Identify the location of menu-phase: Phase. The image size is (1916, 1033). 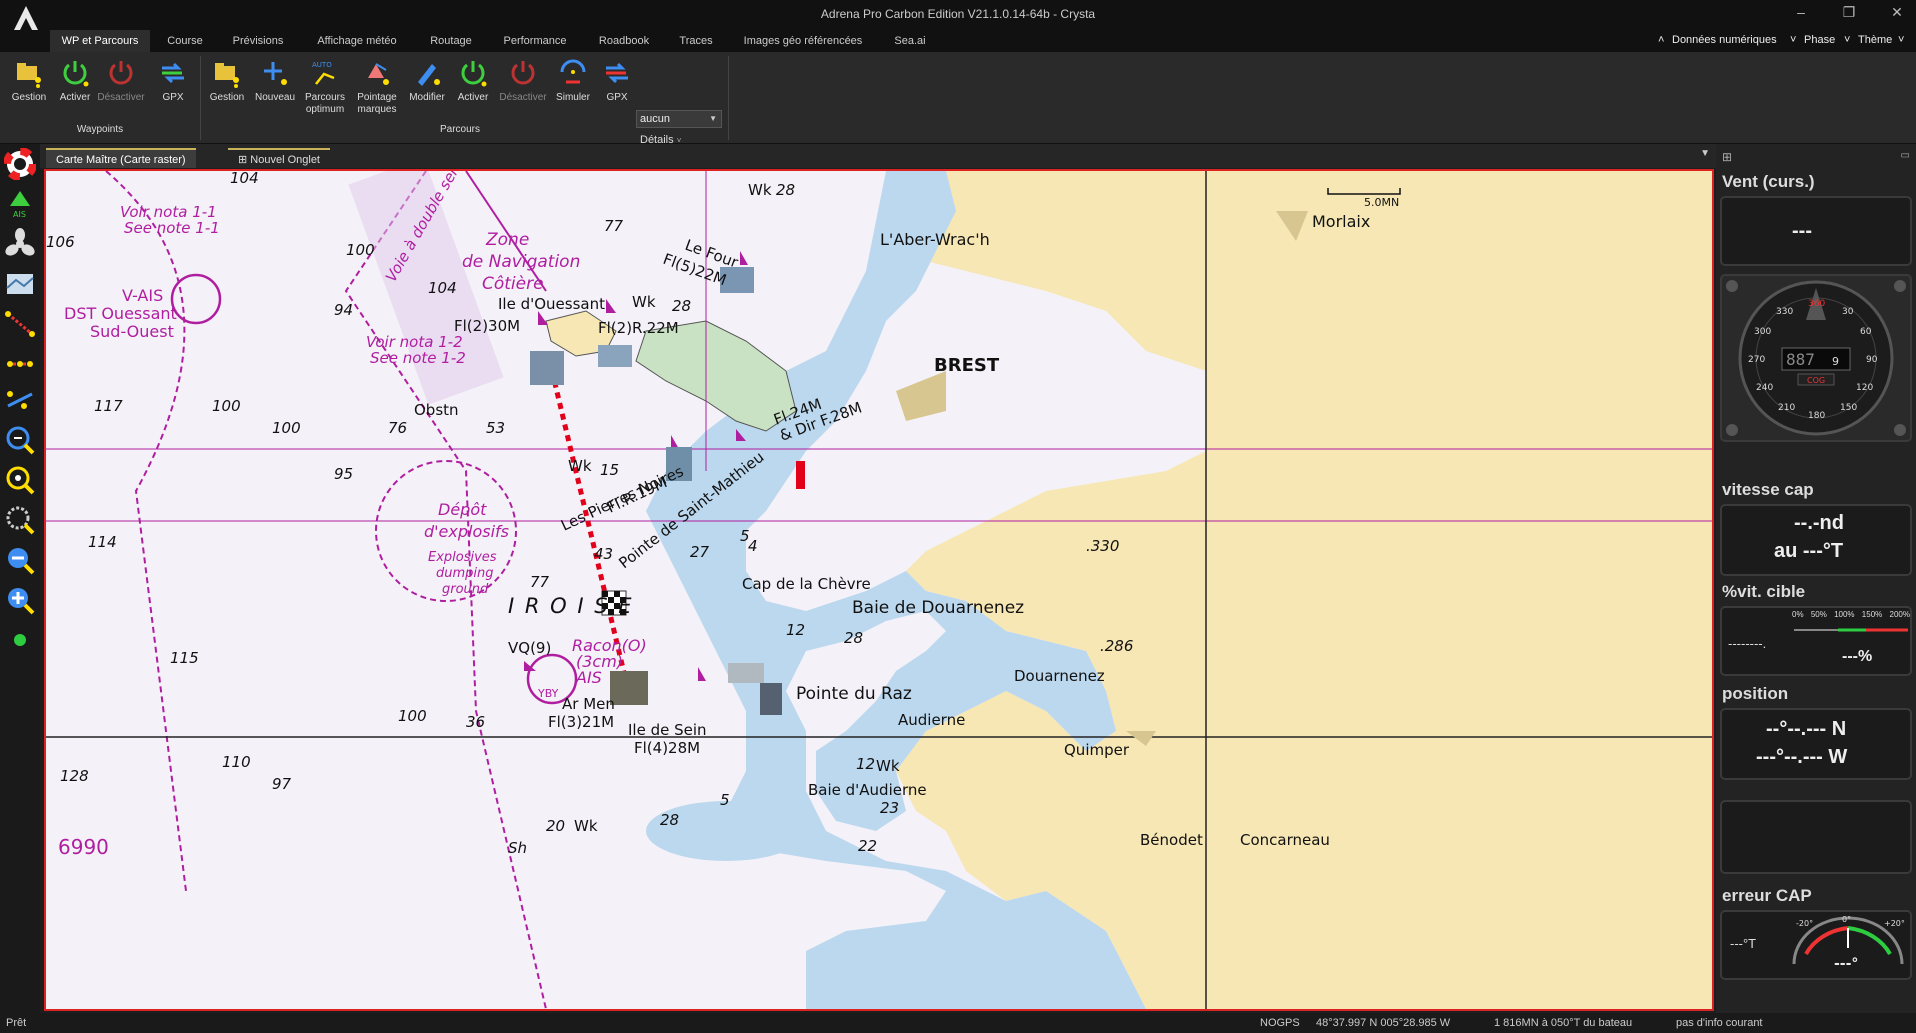
(1819, 40).